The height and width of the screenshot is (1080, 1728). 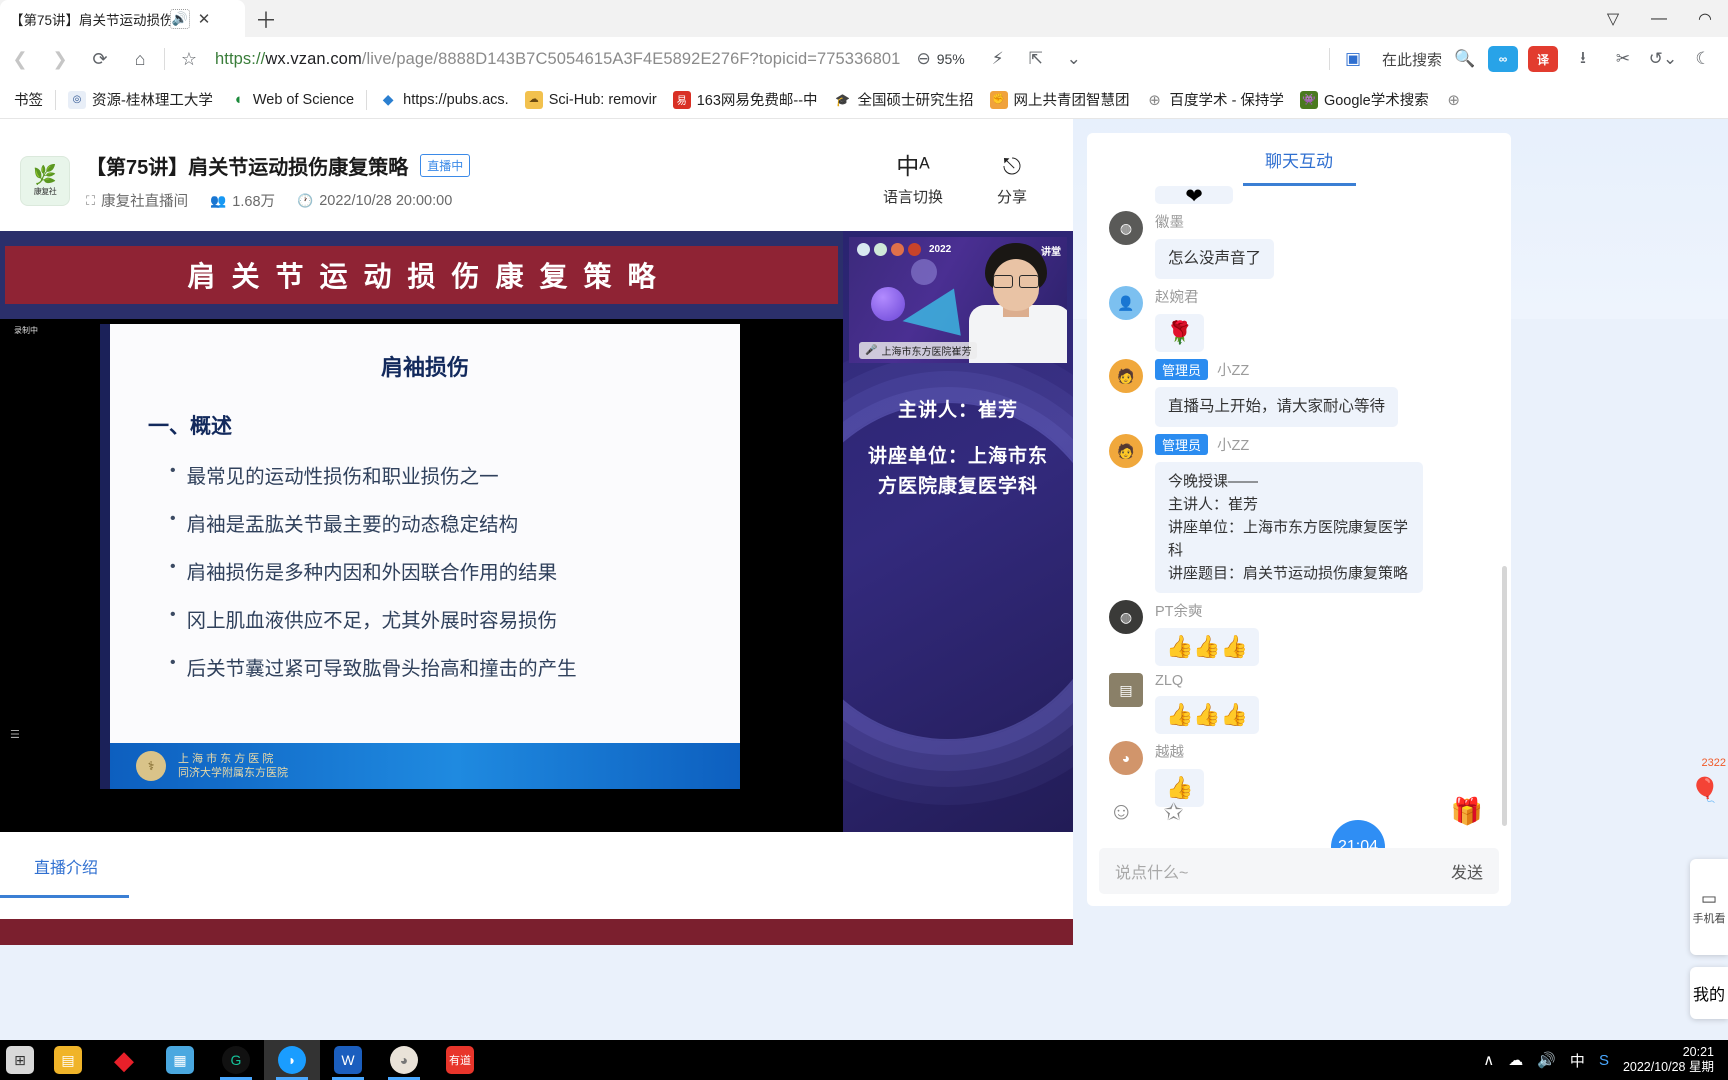 What do you see at coordinates (1121, 812) in the screenshot?
I see `emoji-icon: ☺` at bounding box center [1121, 812].